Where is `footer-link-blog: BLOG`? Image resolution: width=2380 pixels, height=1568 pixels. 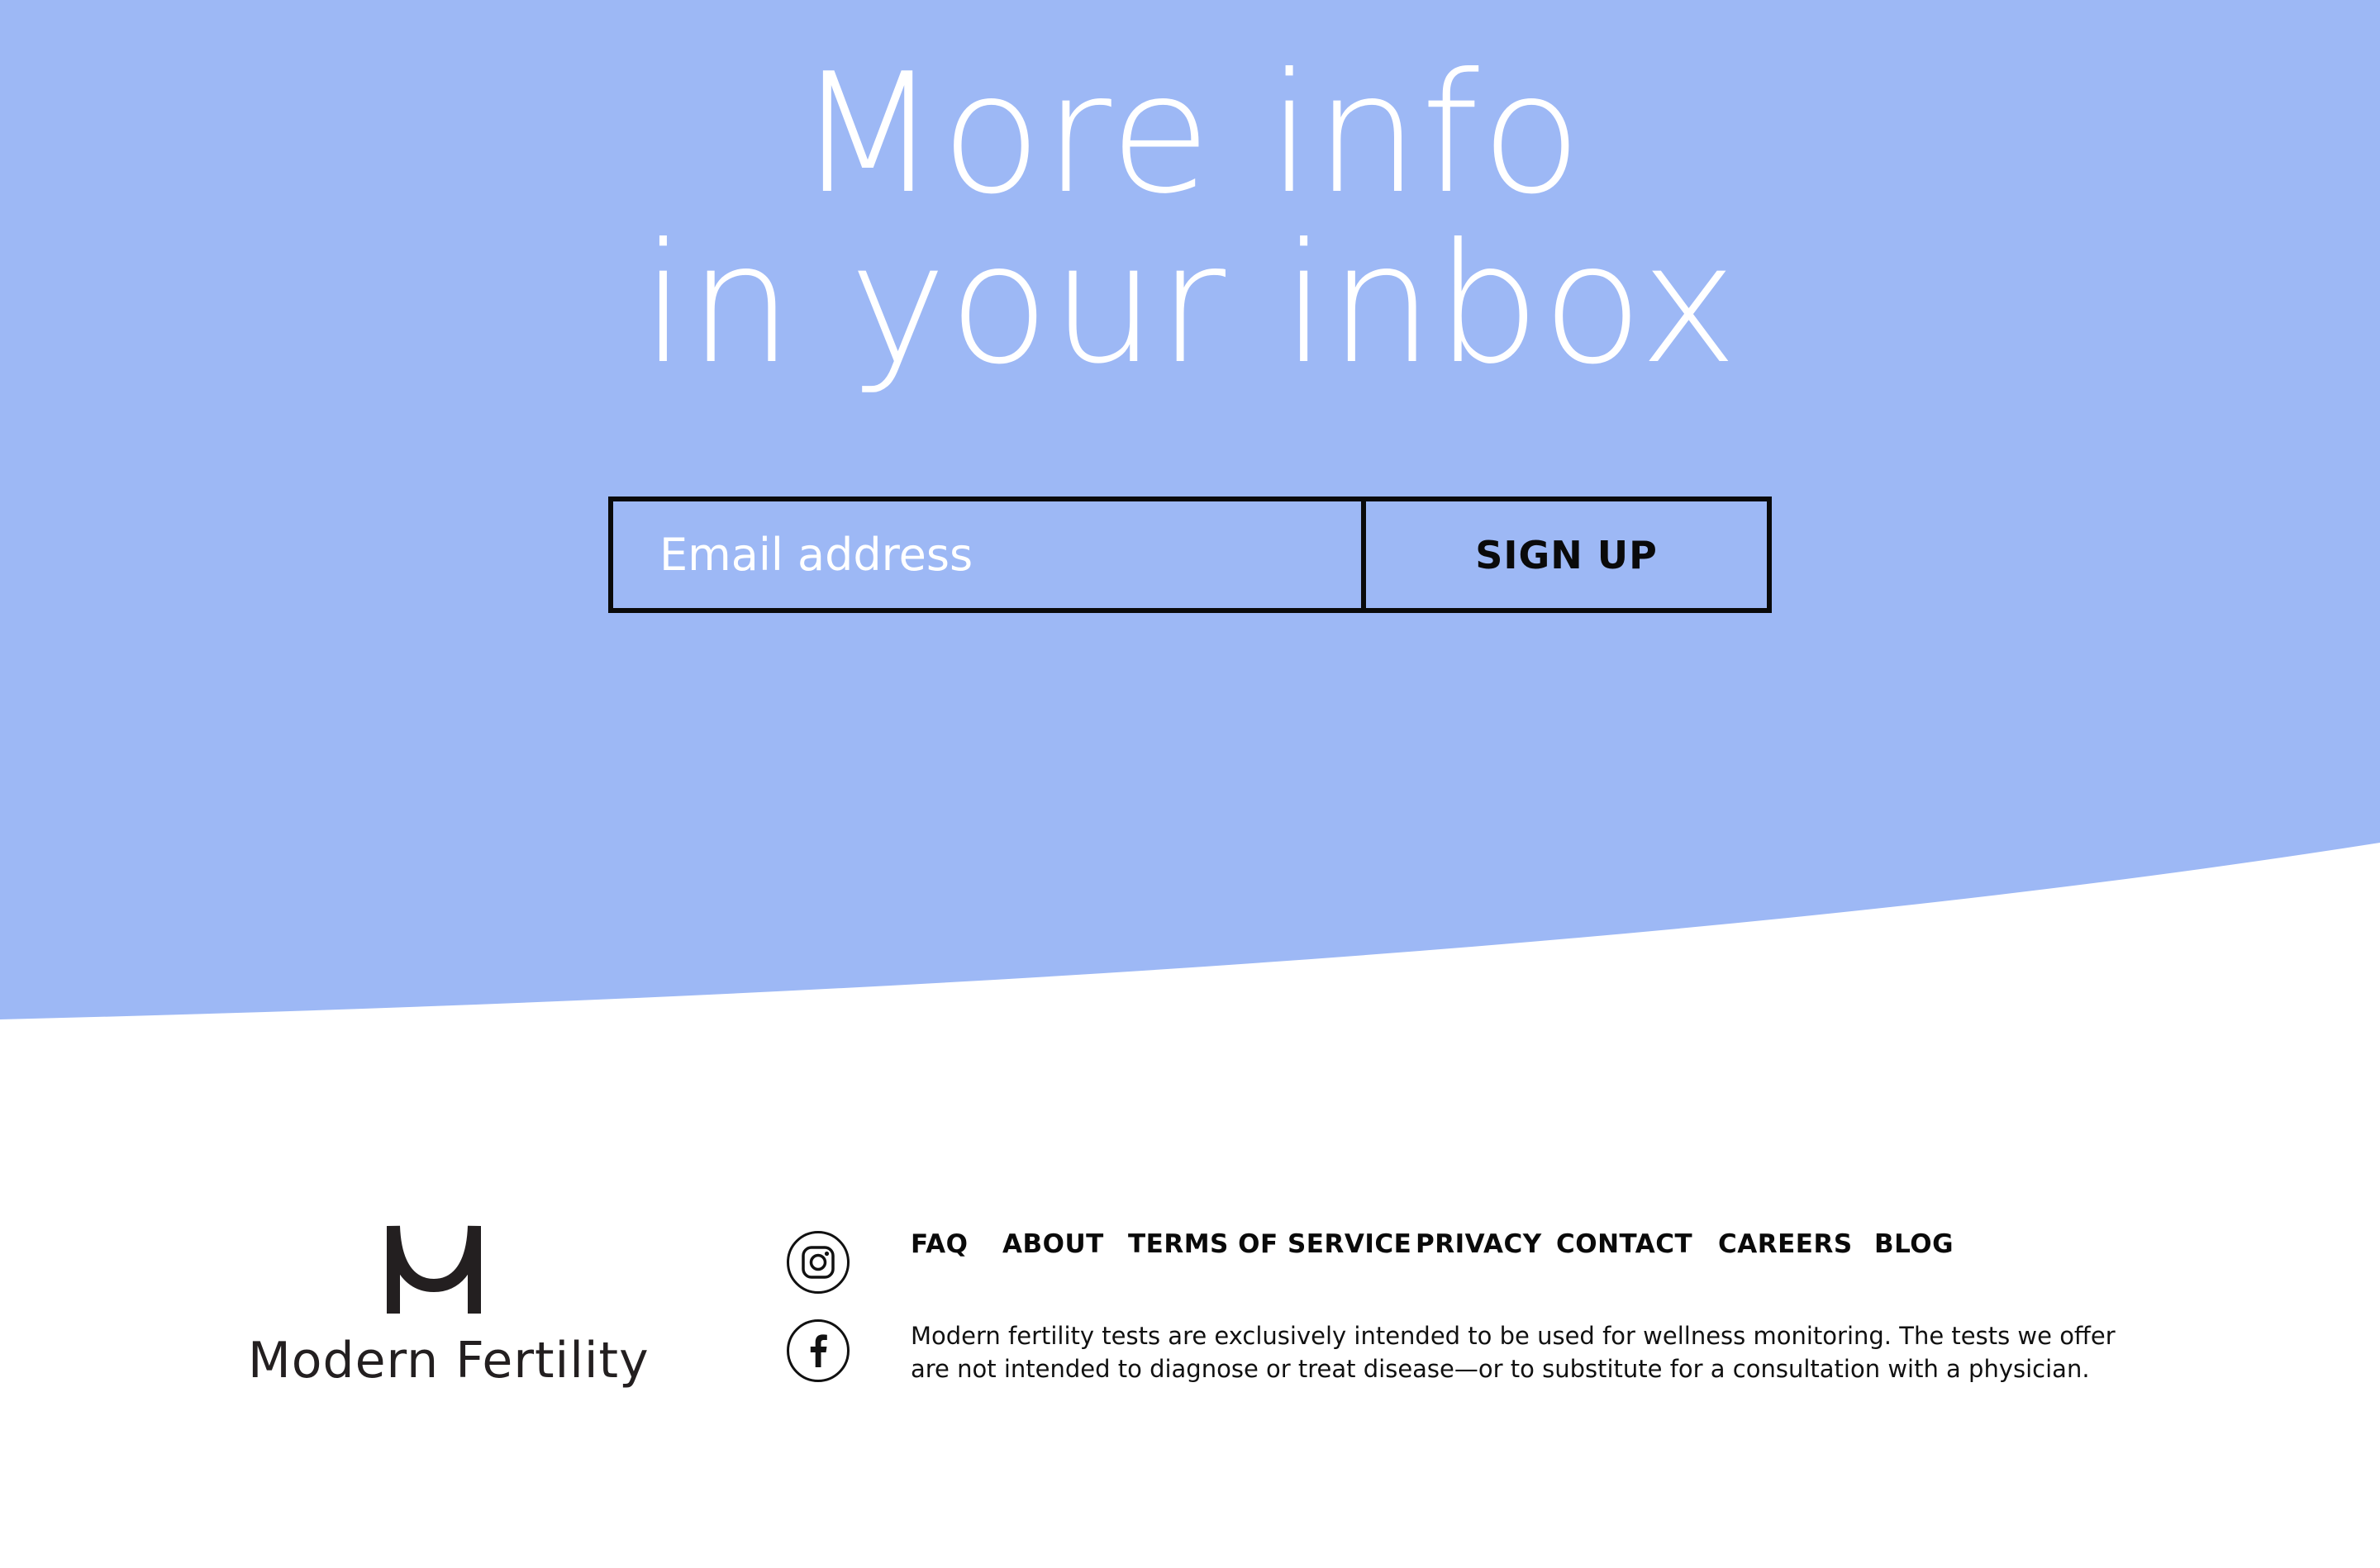 footer-link-blog: BLOG is located at coordinates (1914, 1244).